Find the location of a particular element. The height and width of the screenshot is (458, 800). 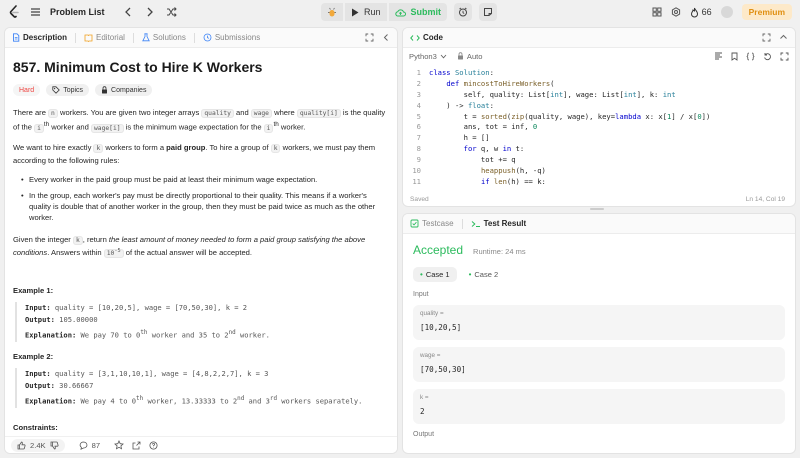

companies-tag: Companies is located at coordinates (124, 90).